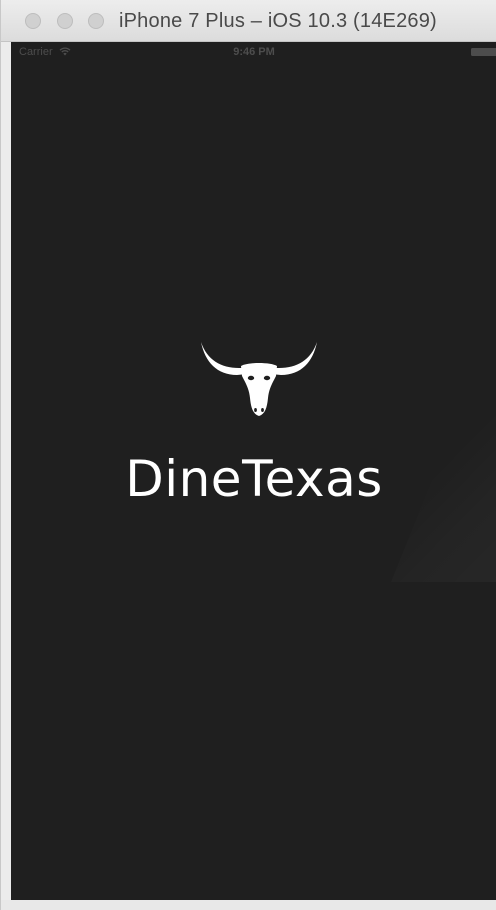 The width and height of the screenshot is (496, 910). What do you see at coordinates (65, 21) in the screenshot?
I see `minimize-window-icon` at bounding box center [65, 21].